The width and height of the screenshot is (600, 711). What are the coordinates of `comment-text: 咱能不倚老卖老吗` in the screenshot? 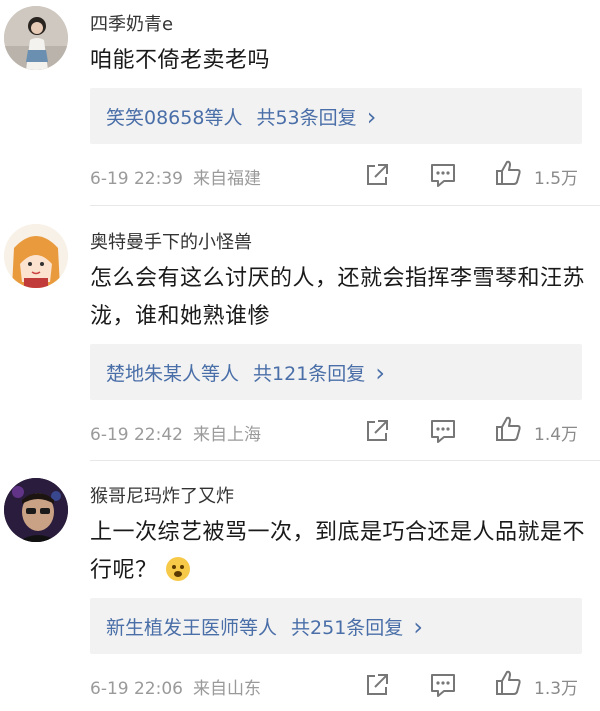 It's located at (180, 60).